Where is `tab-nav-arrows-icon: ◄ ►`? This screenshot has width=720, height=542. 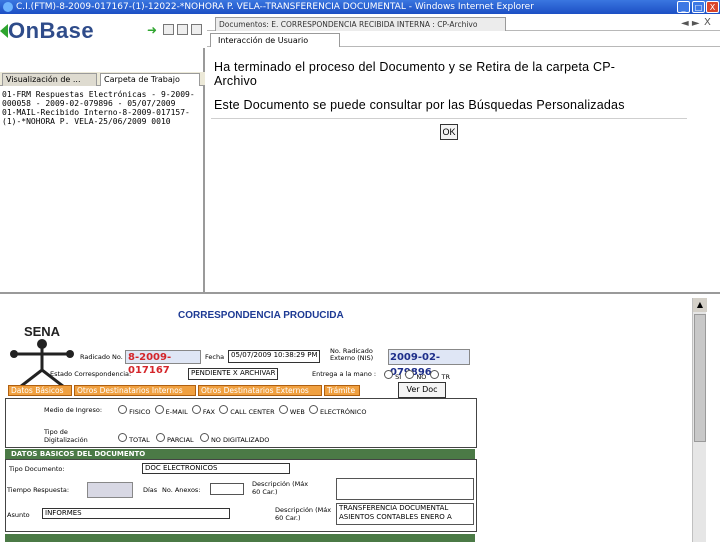
tab-nav-arrows-icon: ◄ ► is located at coordinates (690, 23).